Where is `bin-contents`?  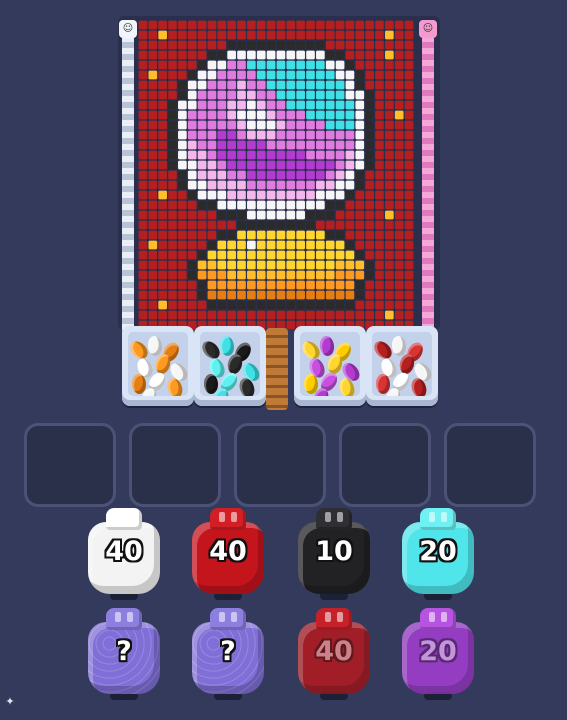
bin-contents is located at coordinates (158, 364).